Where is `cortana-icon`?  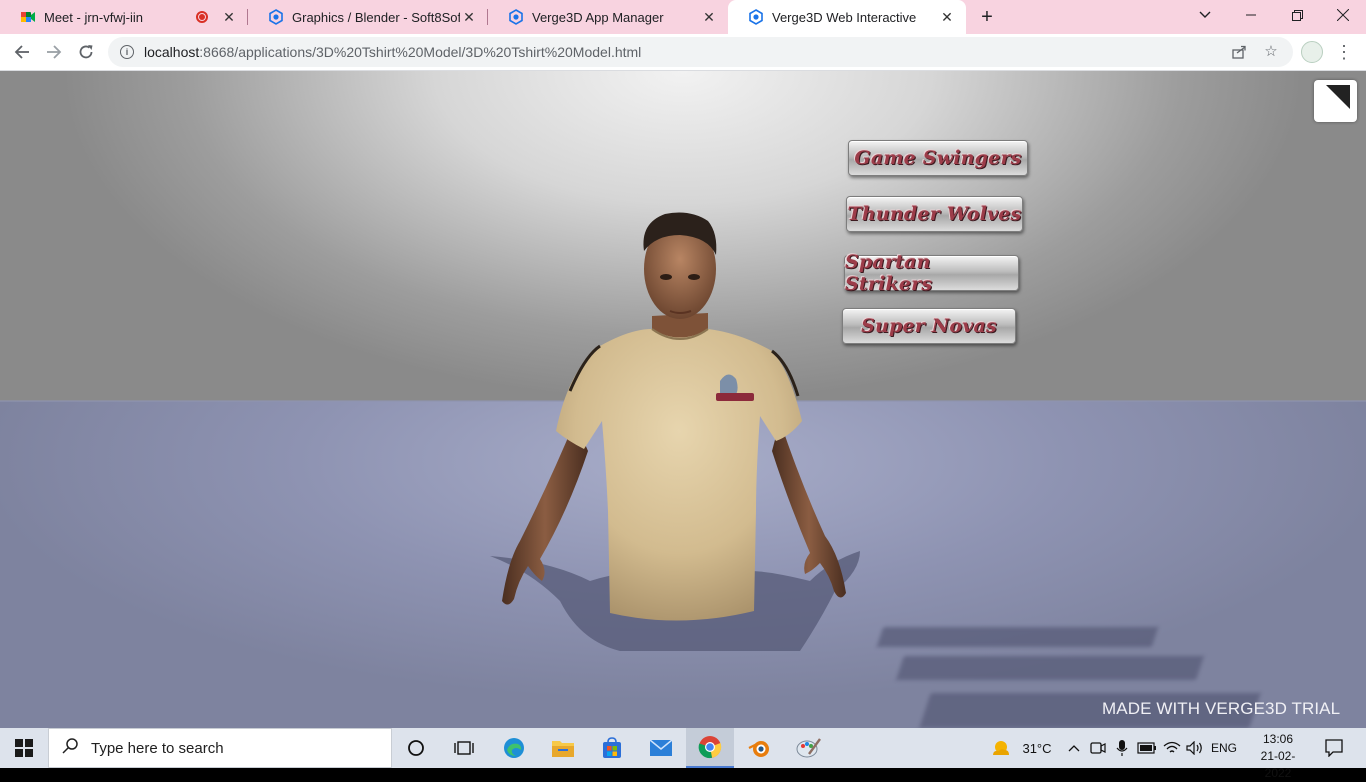
cortana-icon is located at coordinates (416, 748).